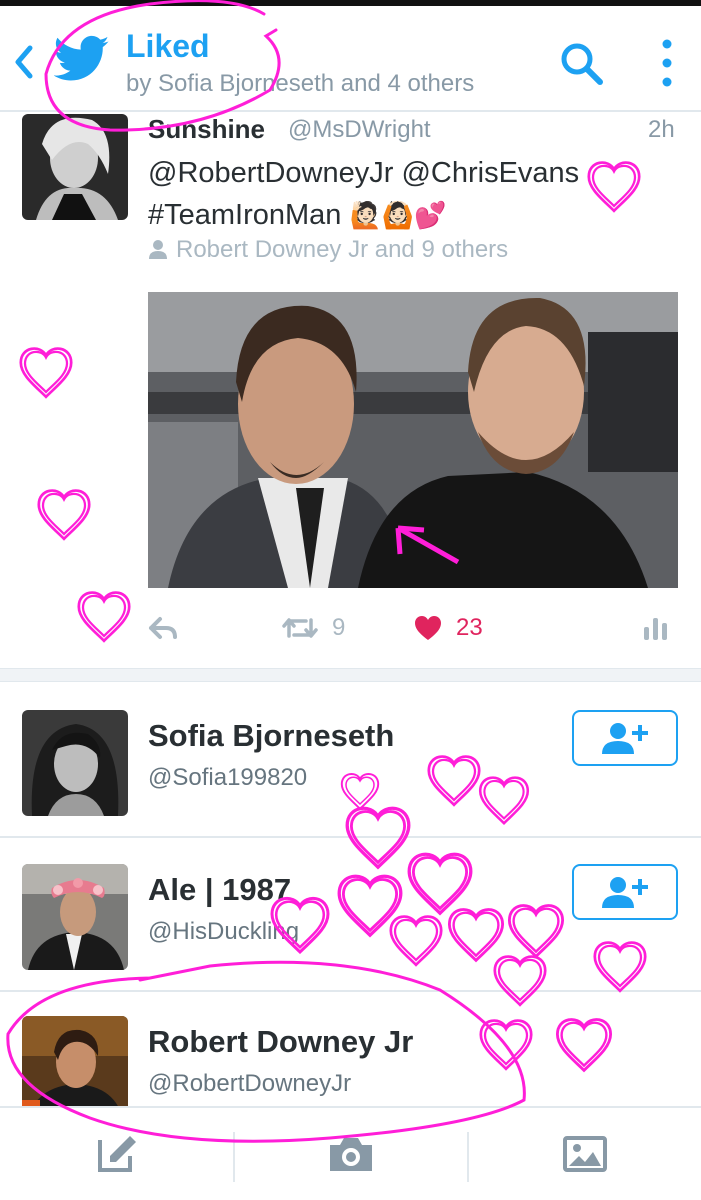  What do you see at coordinates (655, 629) in the screenshot?
I see `analytics-icon` at bounding box center [655, 629].